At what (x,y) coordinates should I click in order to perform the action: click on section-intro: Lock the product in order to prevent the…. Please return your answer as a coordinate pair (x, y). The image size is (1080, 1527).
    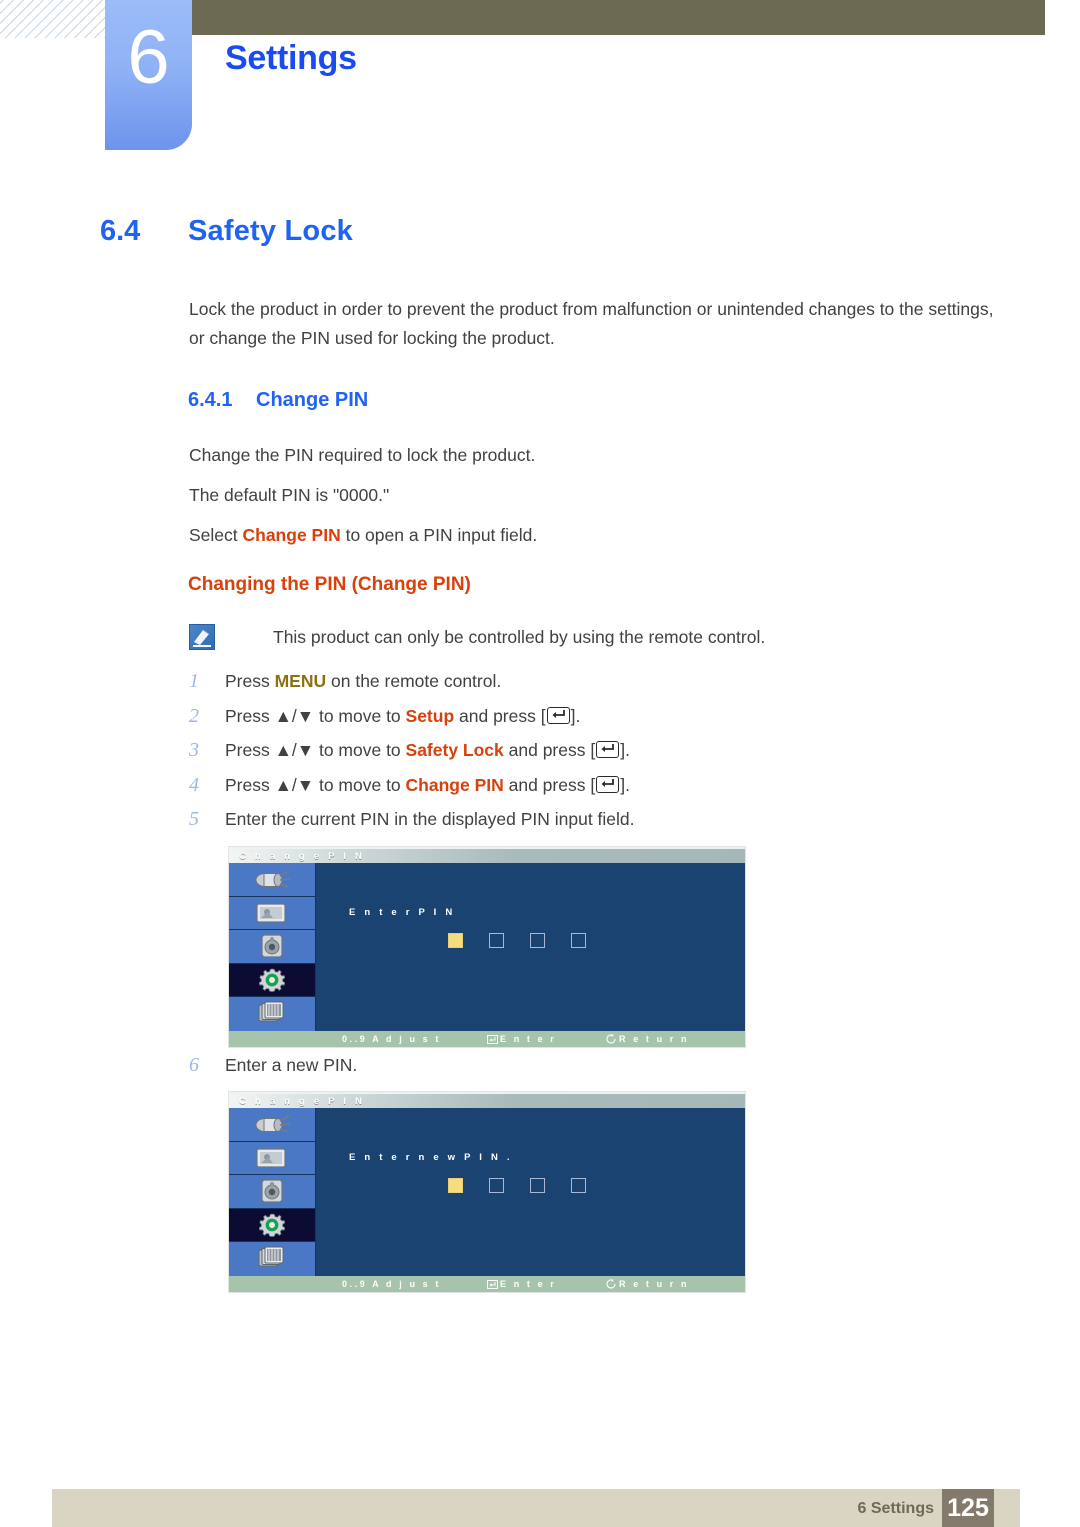
    Looking at the image, I should click on (591, 323).